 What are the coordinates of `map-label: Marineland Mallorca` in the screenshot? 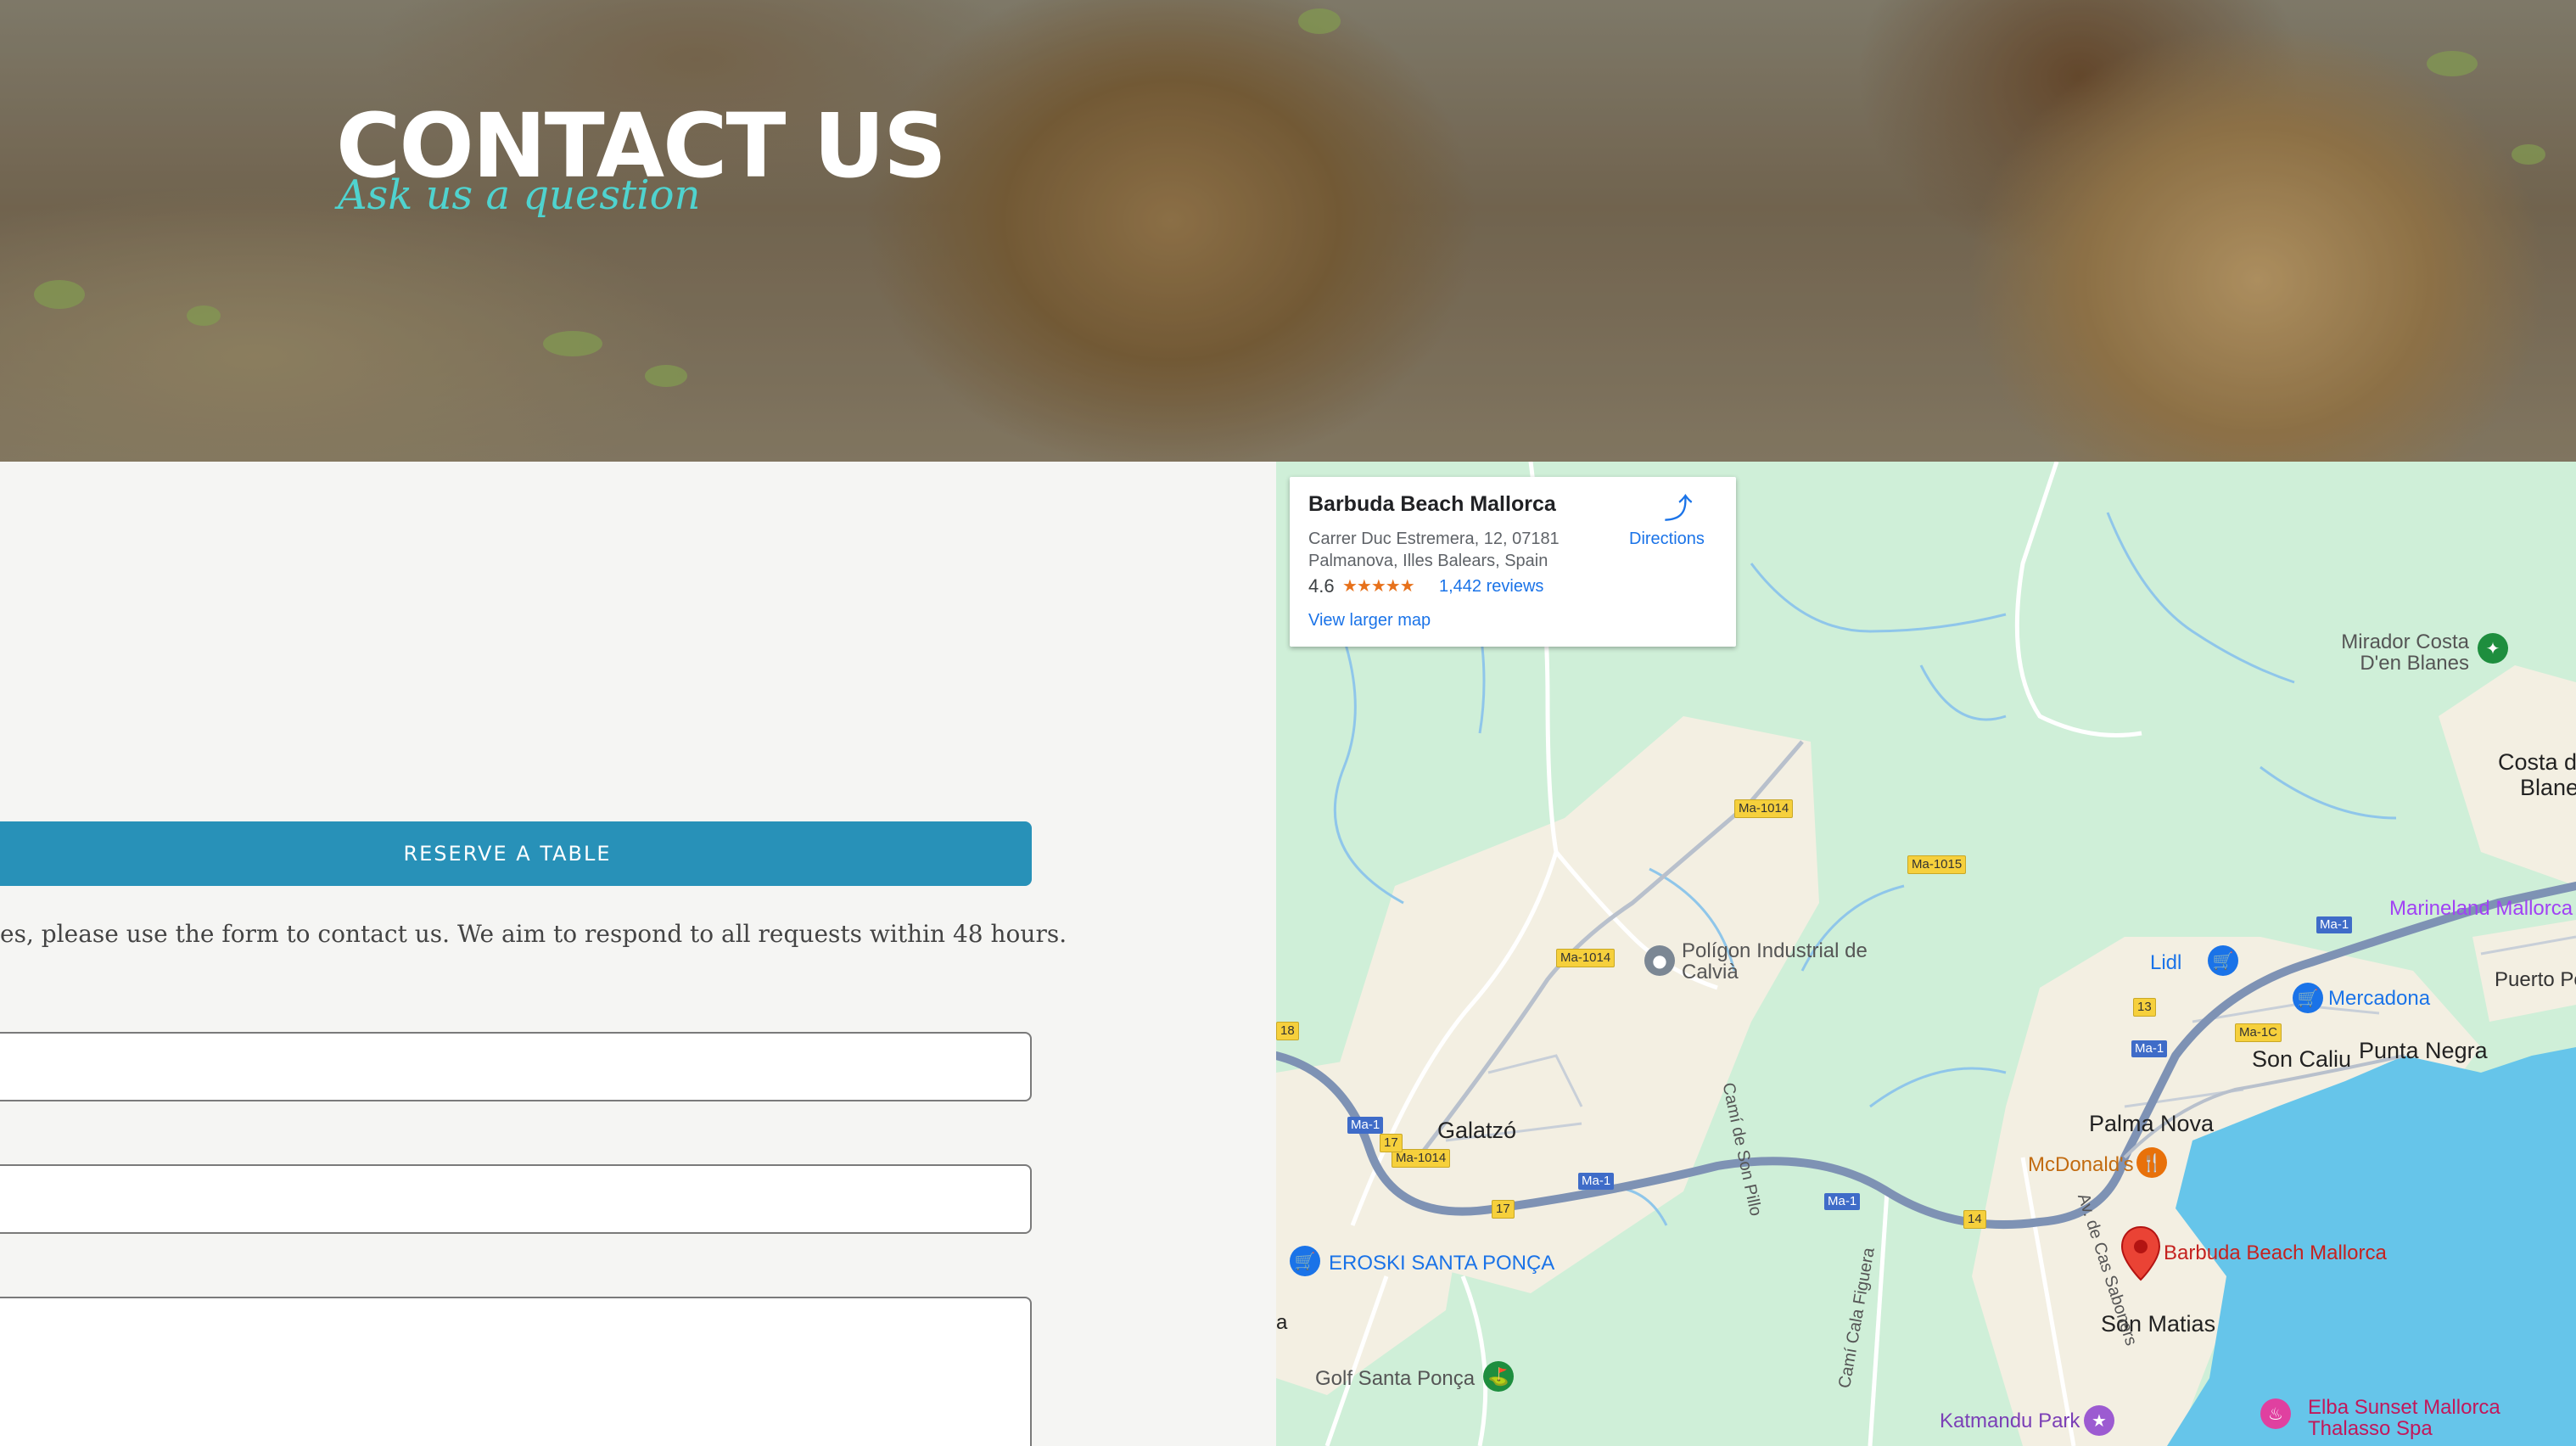 It's located at (2481, 908).